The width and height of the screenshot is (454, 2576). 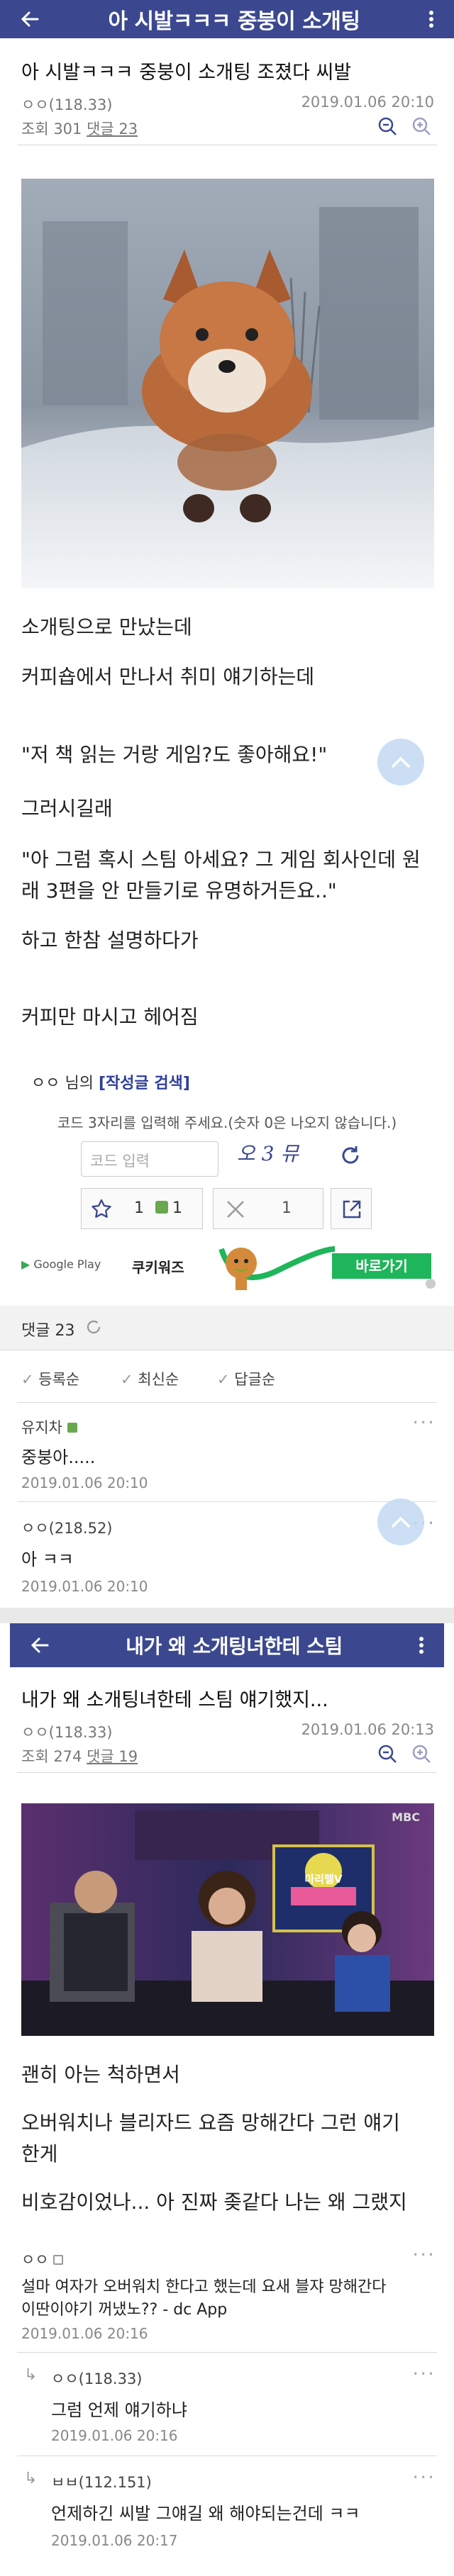 I want to click on post-title: 아 시발ㅋㅋㅋ 중붕이 소개팅 조졌다 씨발, so click(x=186, y=73).